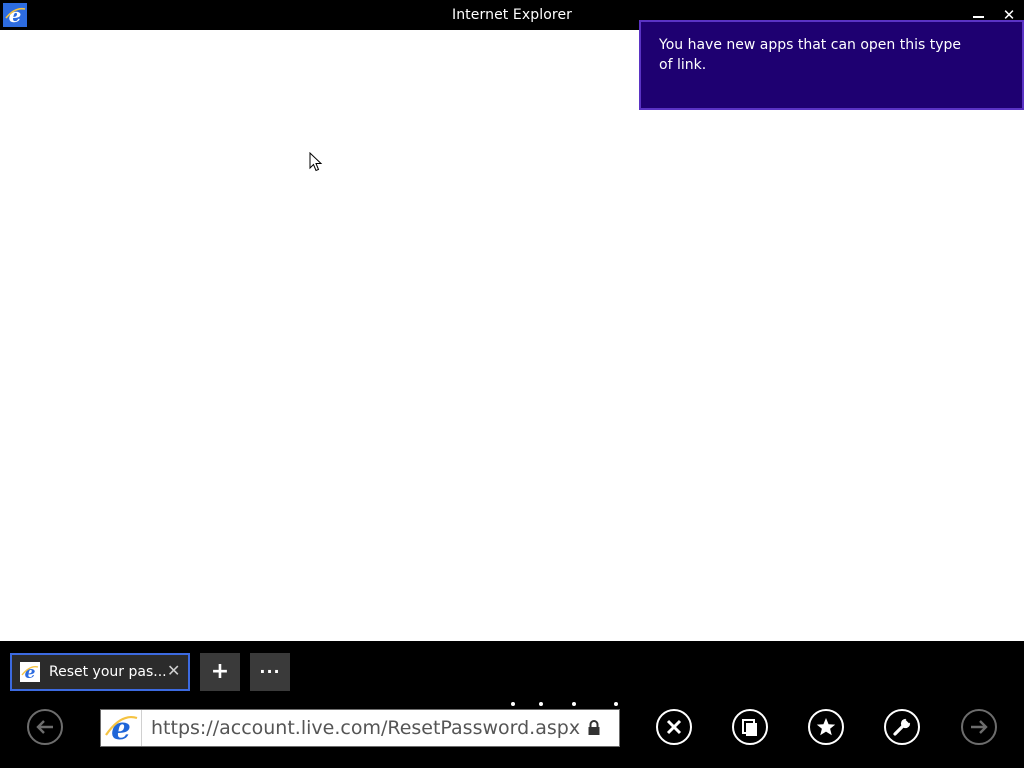  I want to click on url-input, so click(362, 728).